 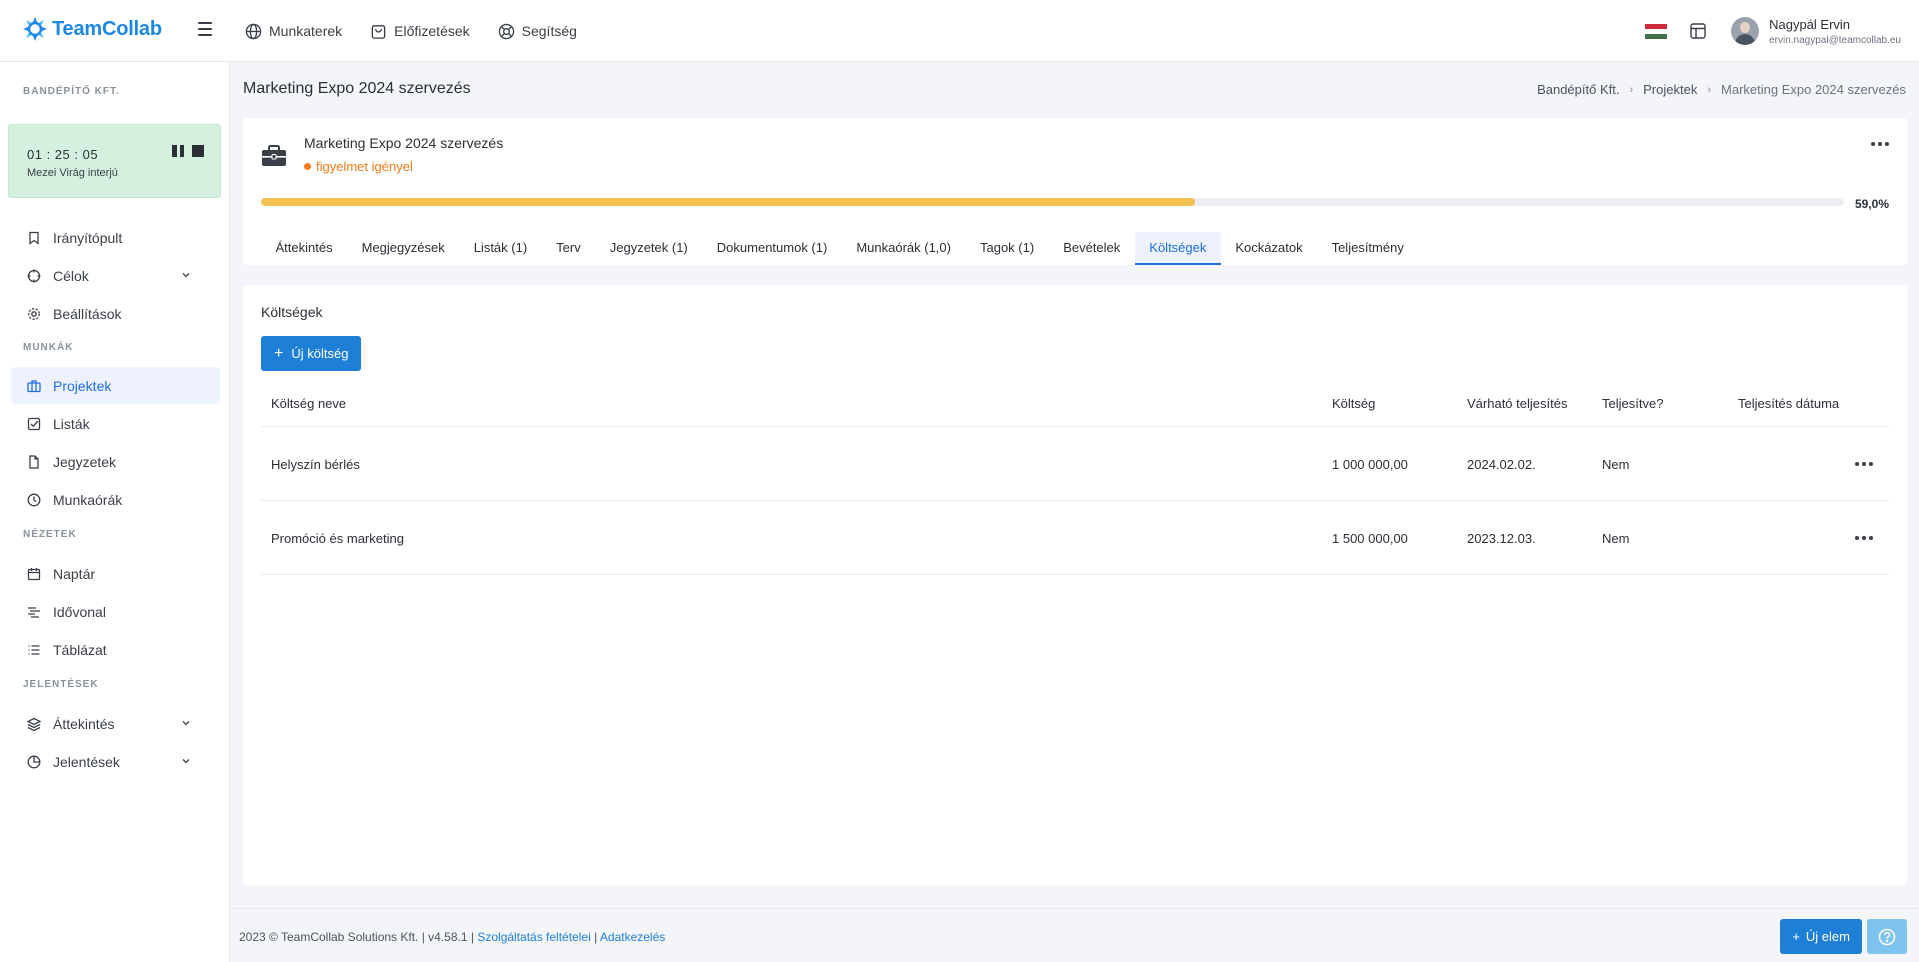 I want to click on topnav-subscriptions: Előfizetések, so click(x=420, y=31).